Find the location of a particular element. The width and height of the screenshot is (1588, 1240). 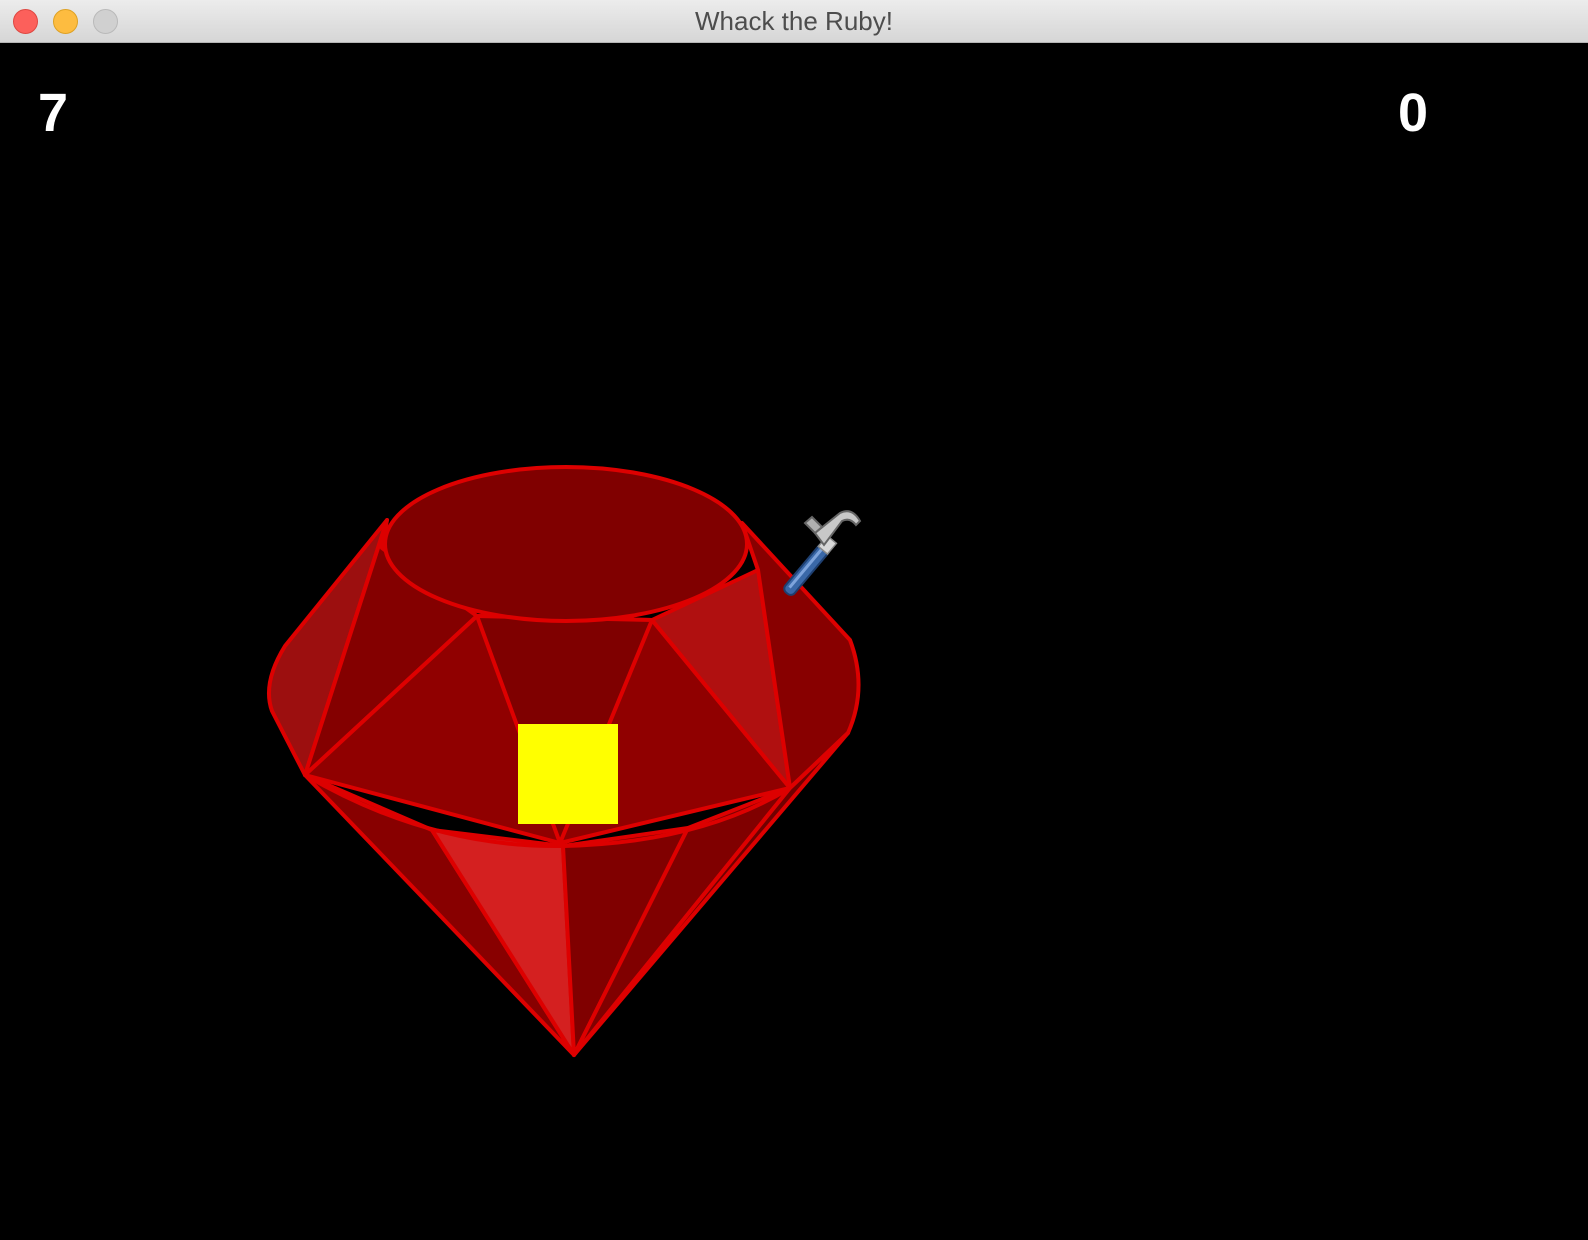

title-bar: Whack the Ruby! is located at coordinates (794, 21).